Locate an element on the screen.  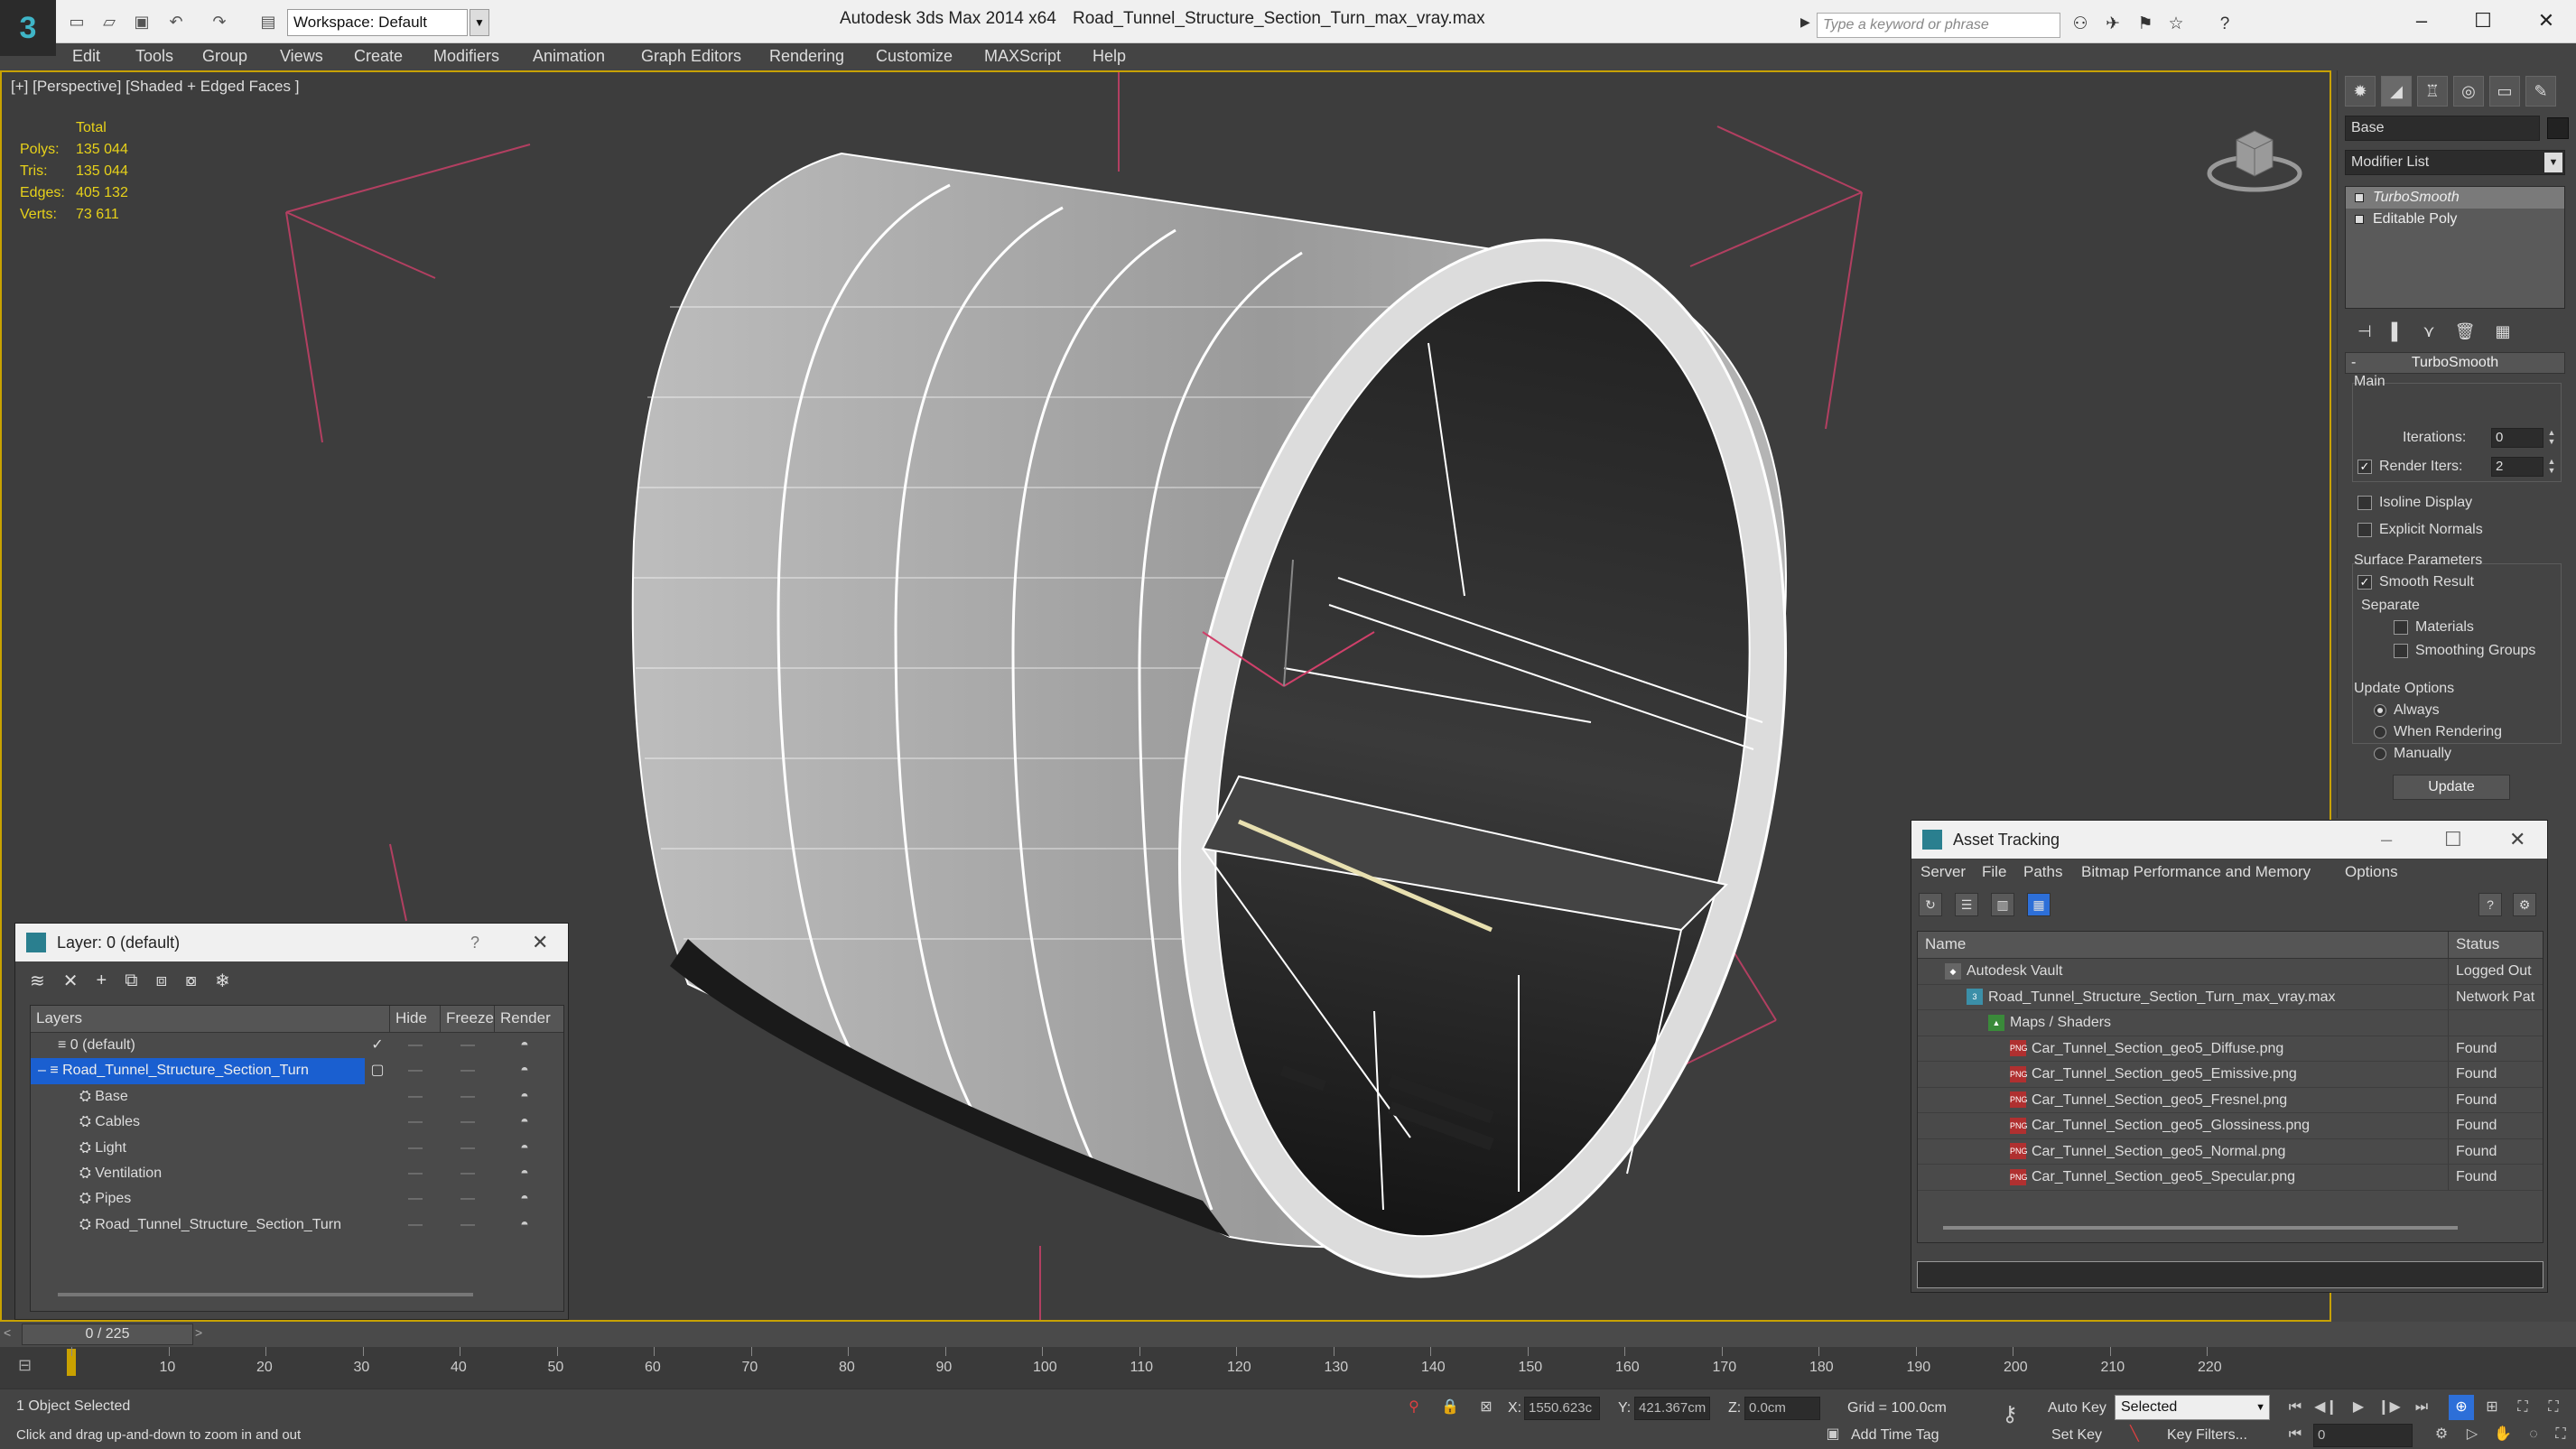
auto-key-button: Auto Key is located at coordinates (2077, 1408).